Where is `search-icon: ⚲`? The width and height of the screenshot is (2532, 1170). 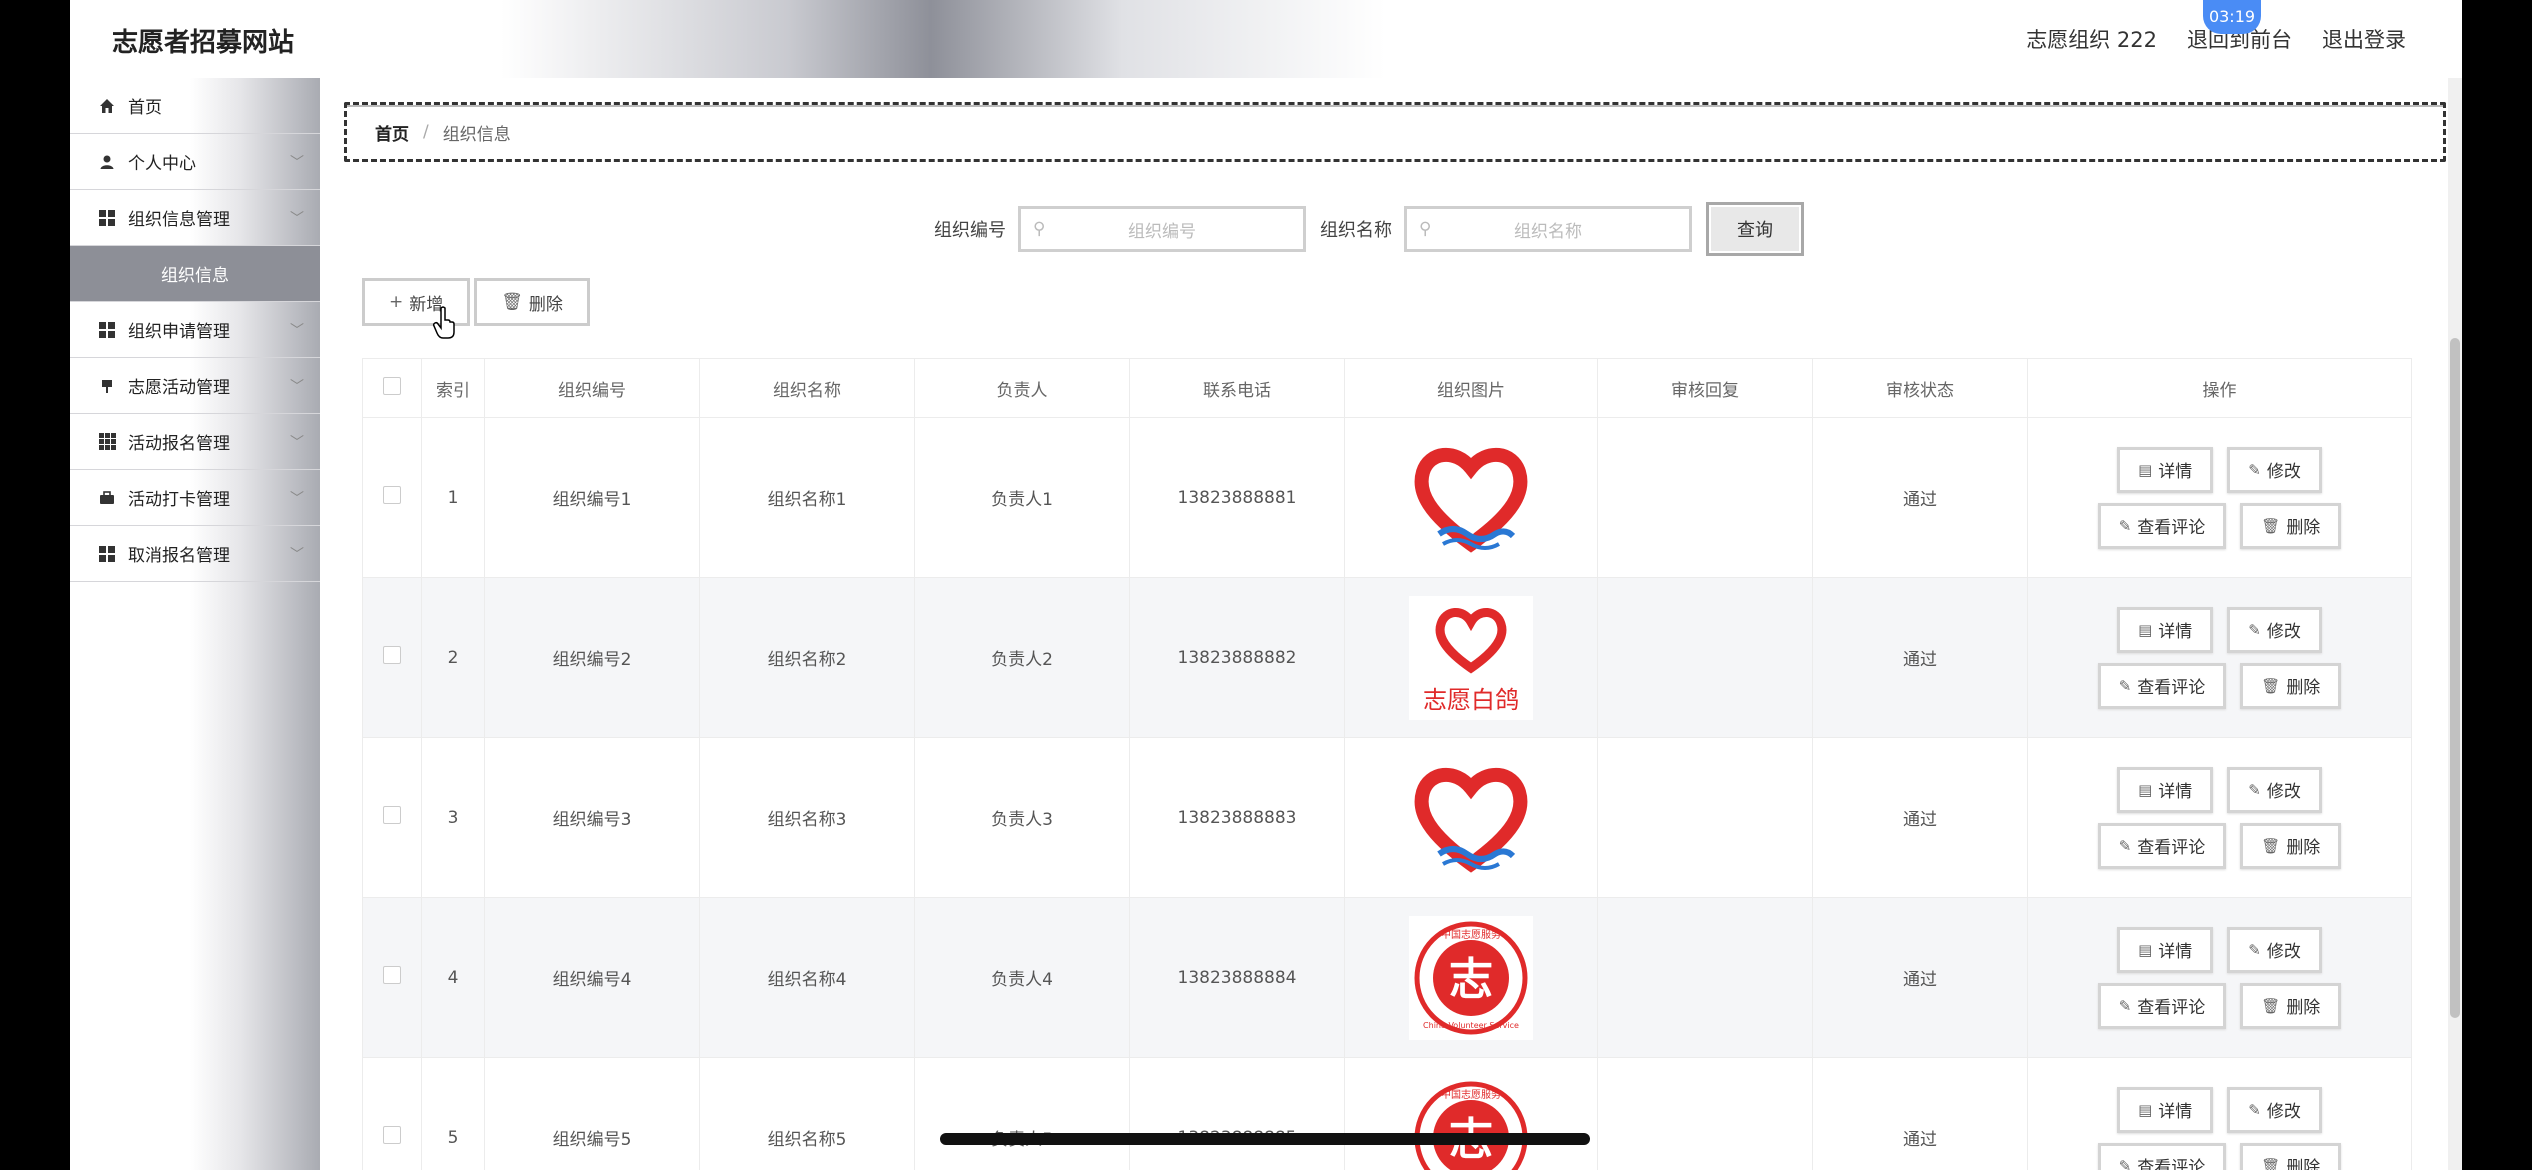 search-icon: ⚲ is located at coordinates (1425, 229).